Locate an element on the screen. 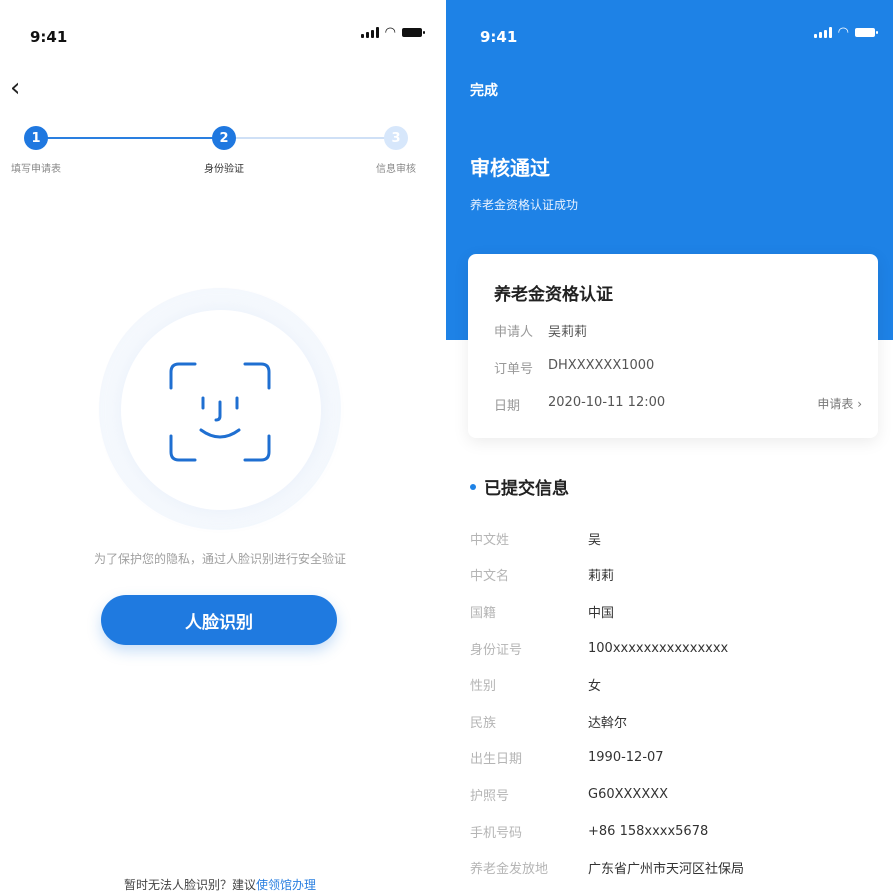 The height and width of the screenshot is (895, 893). card-row-value: DHXXXXXX1000 is located at coordinates (601, 365).